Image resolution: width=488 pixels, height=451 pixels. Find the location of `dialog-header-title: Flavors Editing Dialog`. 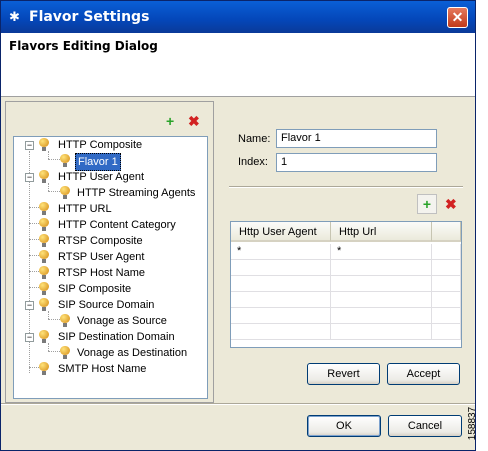

dialog-header-title: Flavors Editing Dialog is located at coordinates (83, 46).